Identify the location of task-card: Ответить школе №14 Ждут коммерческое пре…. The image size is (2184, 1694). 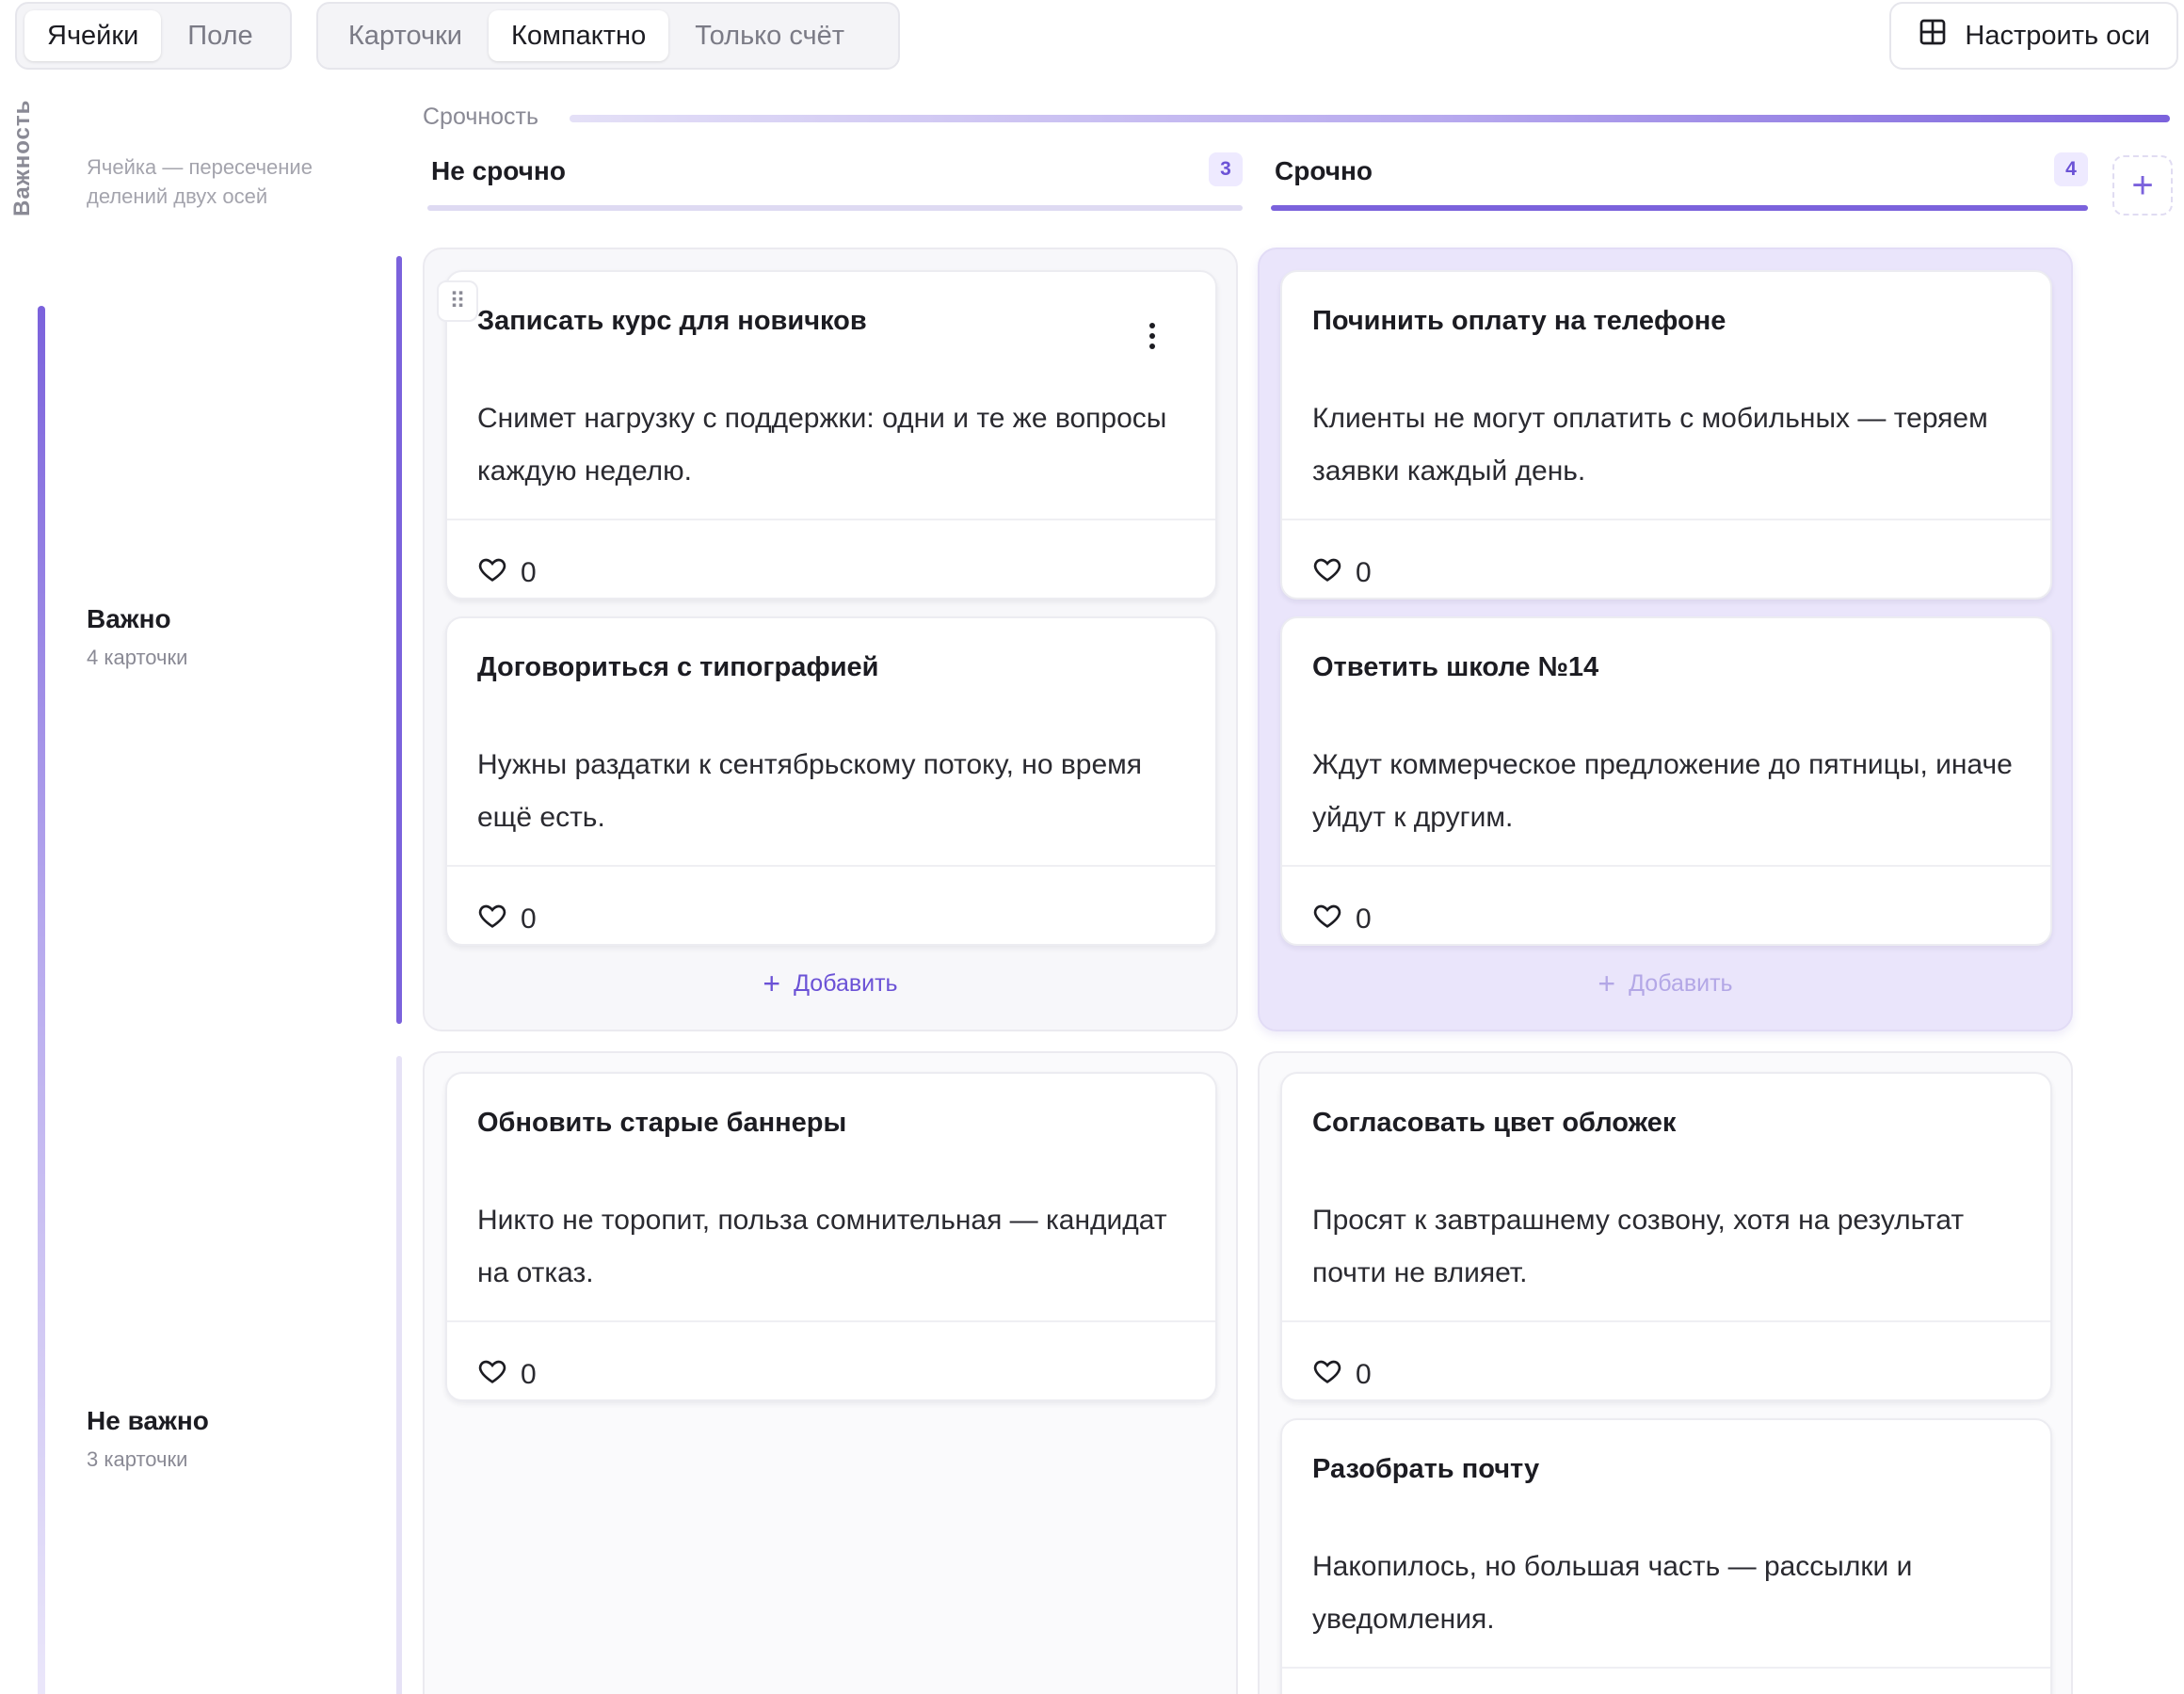
(1666, 781).